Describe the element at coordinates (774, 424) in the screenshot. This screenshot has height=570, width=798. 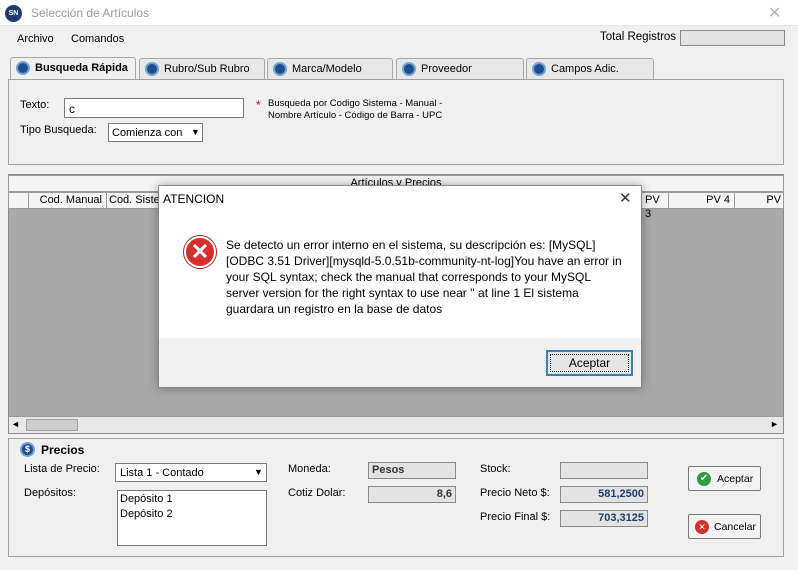
I see `scroll-right-icon: ►` at that location.